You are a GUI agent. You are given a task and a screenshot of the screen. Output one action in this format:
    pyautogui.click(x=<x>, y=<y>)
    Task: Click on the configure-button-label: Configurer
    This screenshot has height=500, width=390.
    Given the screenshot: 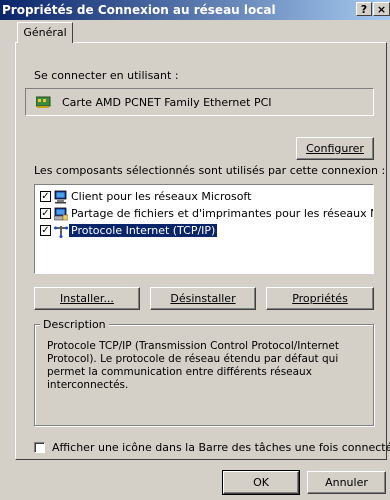 What is the action you would take?
    pyautogui.click(x=335, y=148)
    